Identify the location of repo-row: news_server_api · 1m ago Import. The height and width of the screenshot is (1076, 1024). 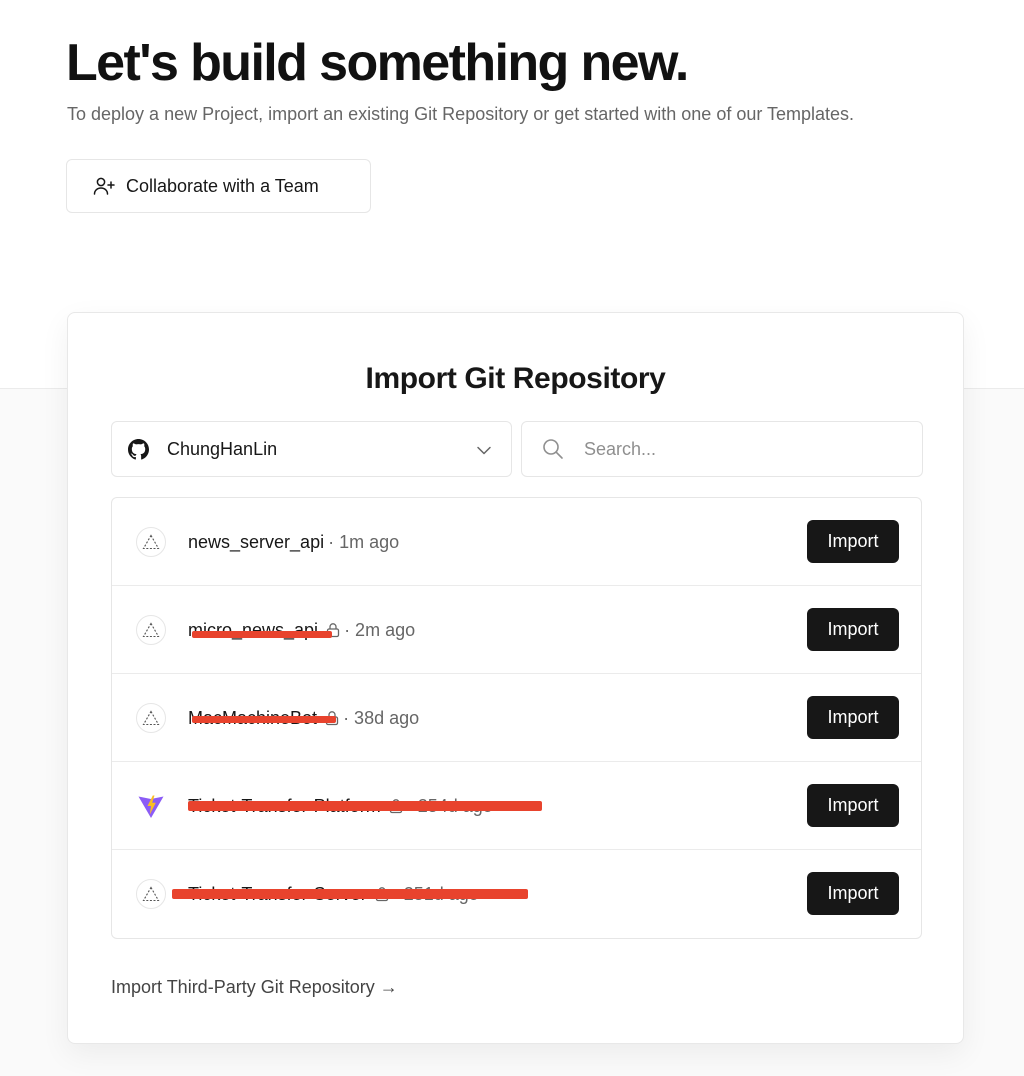
(516, 542).